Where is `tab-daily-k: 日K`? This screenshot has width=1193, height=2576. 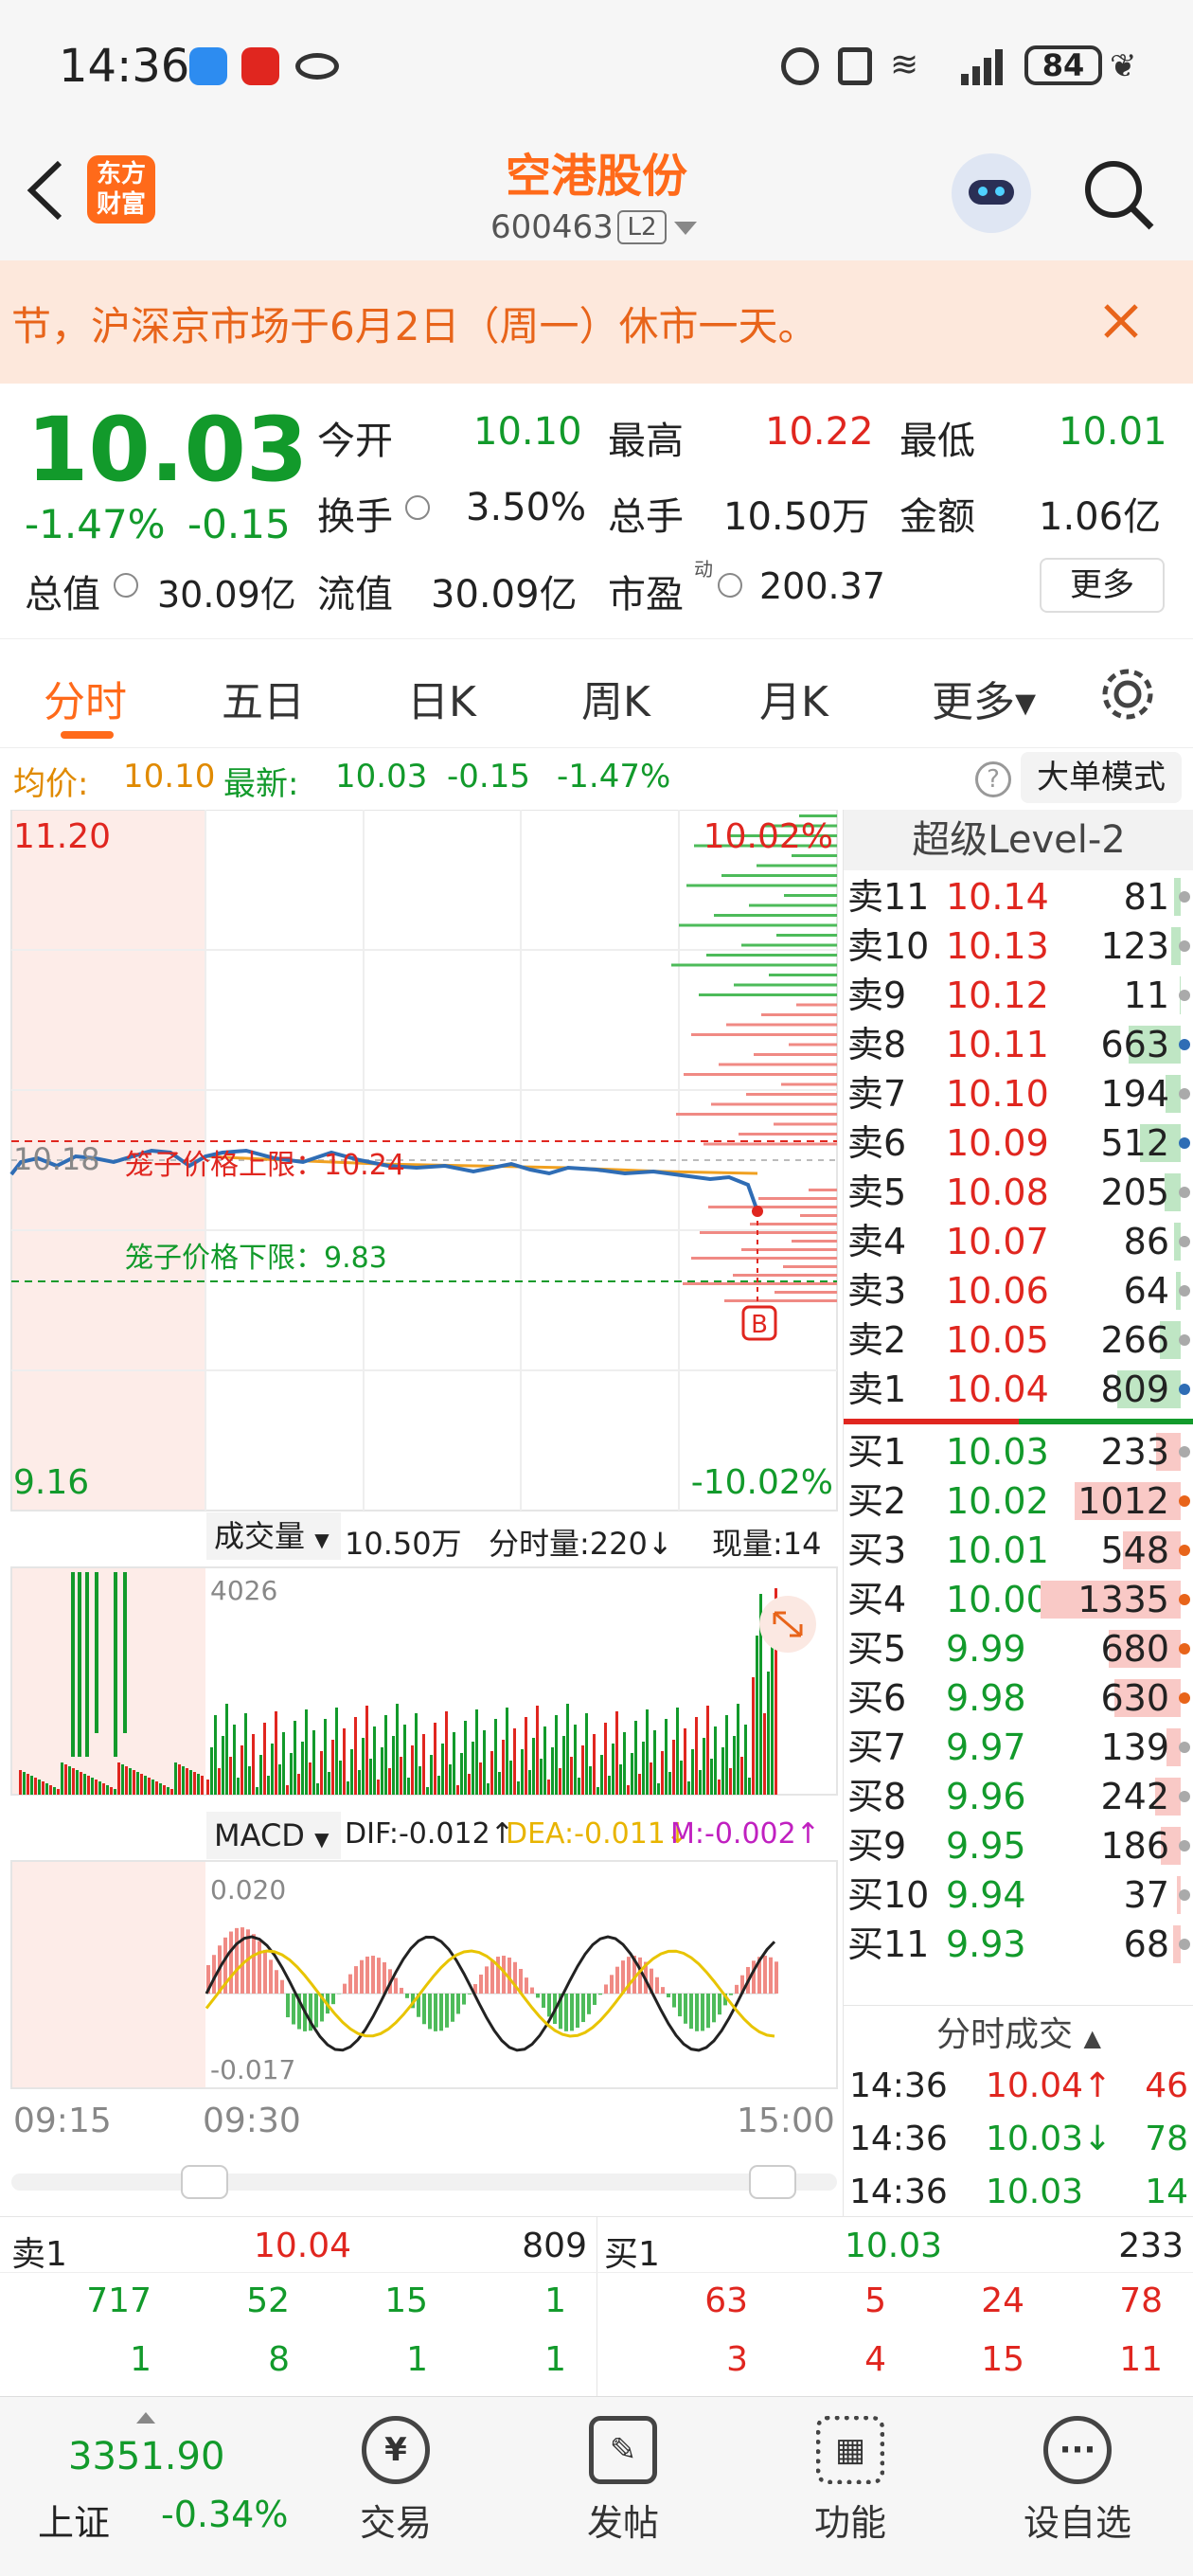 tab-daily-k: 日K is located at coordinates (441, 698).